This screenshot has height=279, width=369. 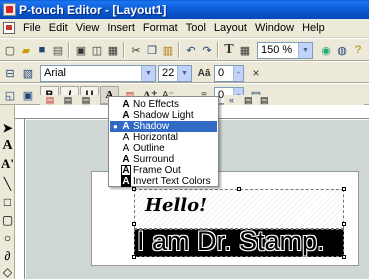 I want to click on menu-item-frame-out: A Frame Out, so click(x=163, y=170).